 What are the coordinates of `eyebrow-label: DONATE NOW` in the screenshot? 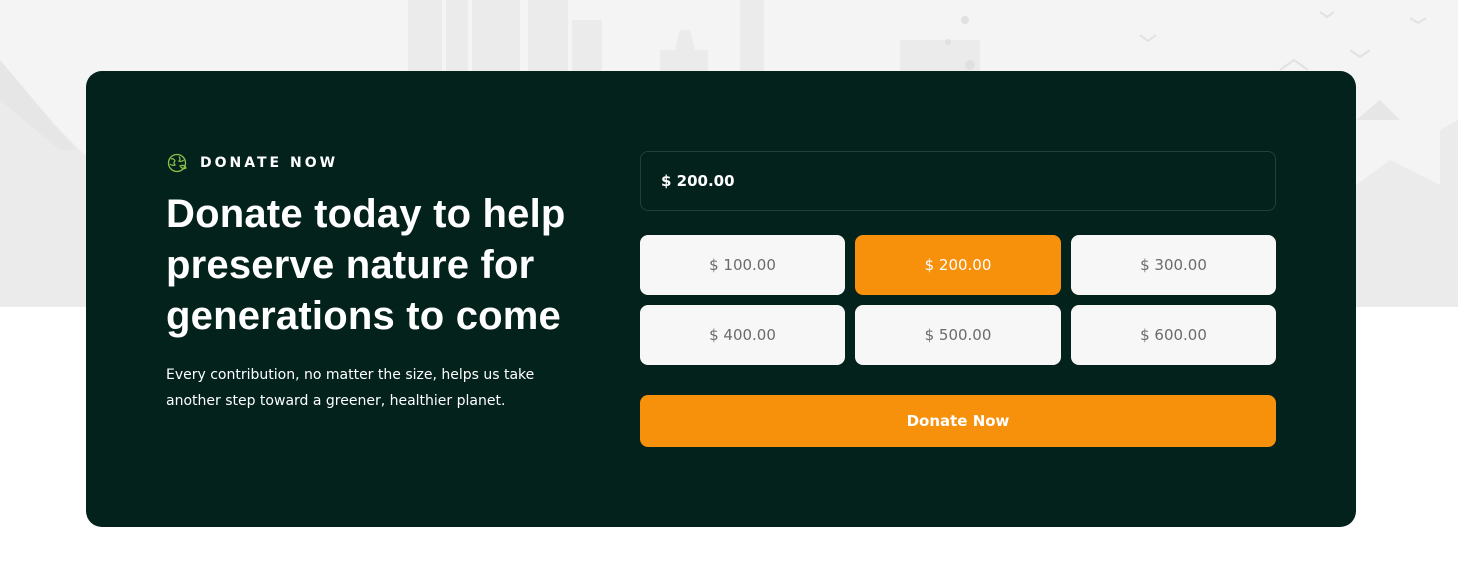 It's located at (269, 163).